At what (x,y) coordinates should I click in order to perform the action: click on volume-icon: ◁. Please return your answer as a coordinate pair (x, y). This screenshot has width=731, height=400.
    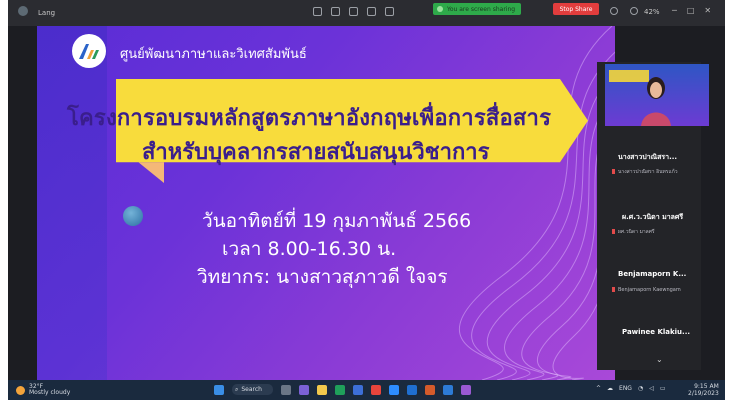
    Looking at the image, I should click on (651, 388).